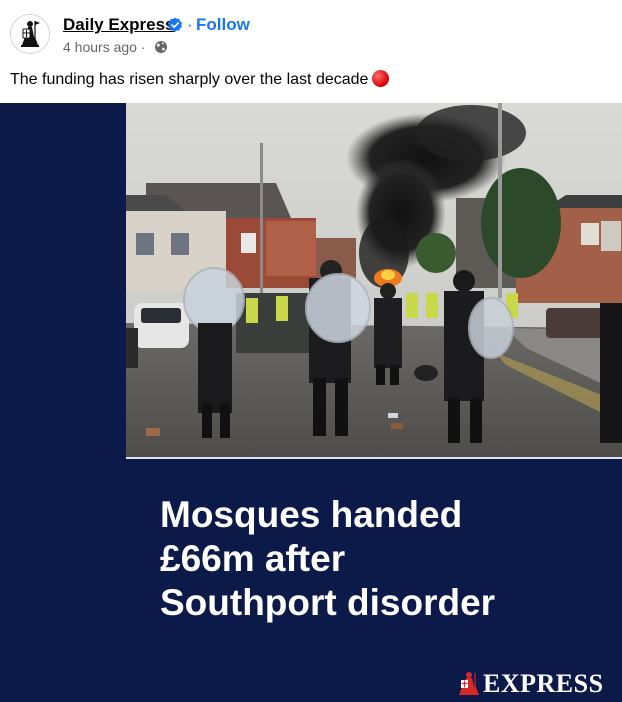 The image size is (622, 702). What do you see at coordinates (311, 514) in the screenshot?
I see `headline-line-1: Mosques handed` at bounding box center [311, 514].